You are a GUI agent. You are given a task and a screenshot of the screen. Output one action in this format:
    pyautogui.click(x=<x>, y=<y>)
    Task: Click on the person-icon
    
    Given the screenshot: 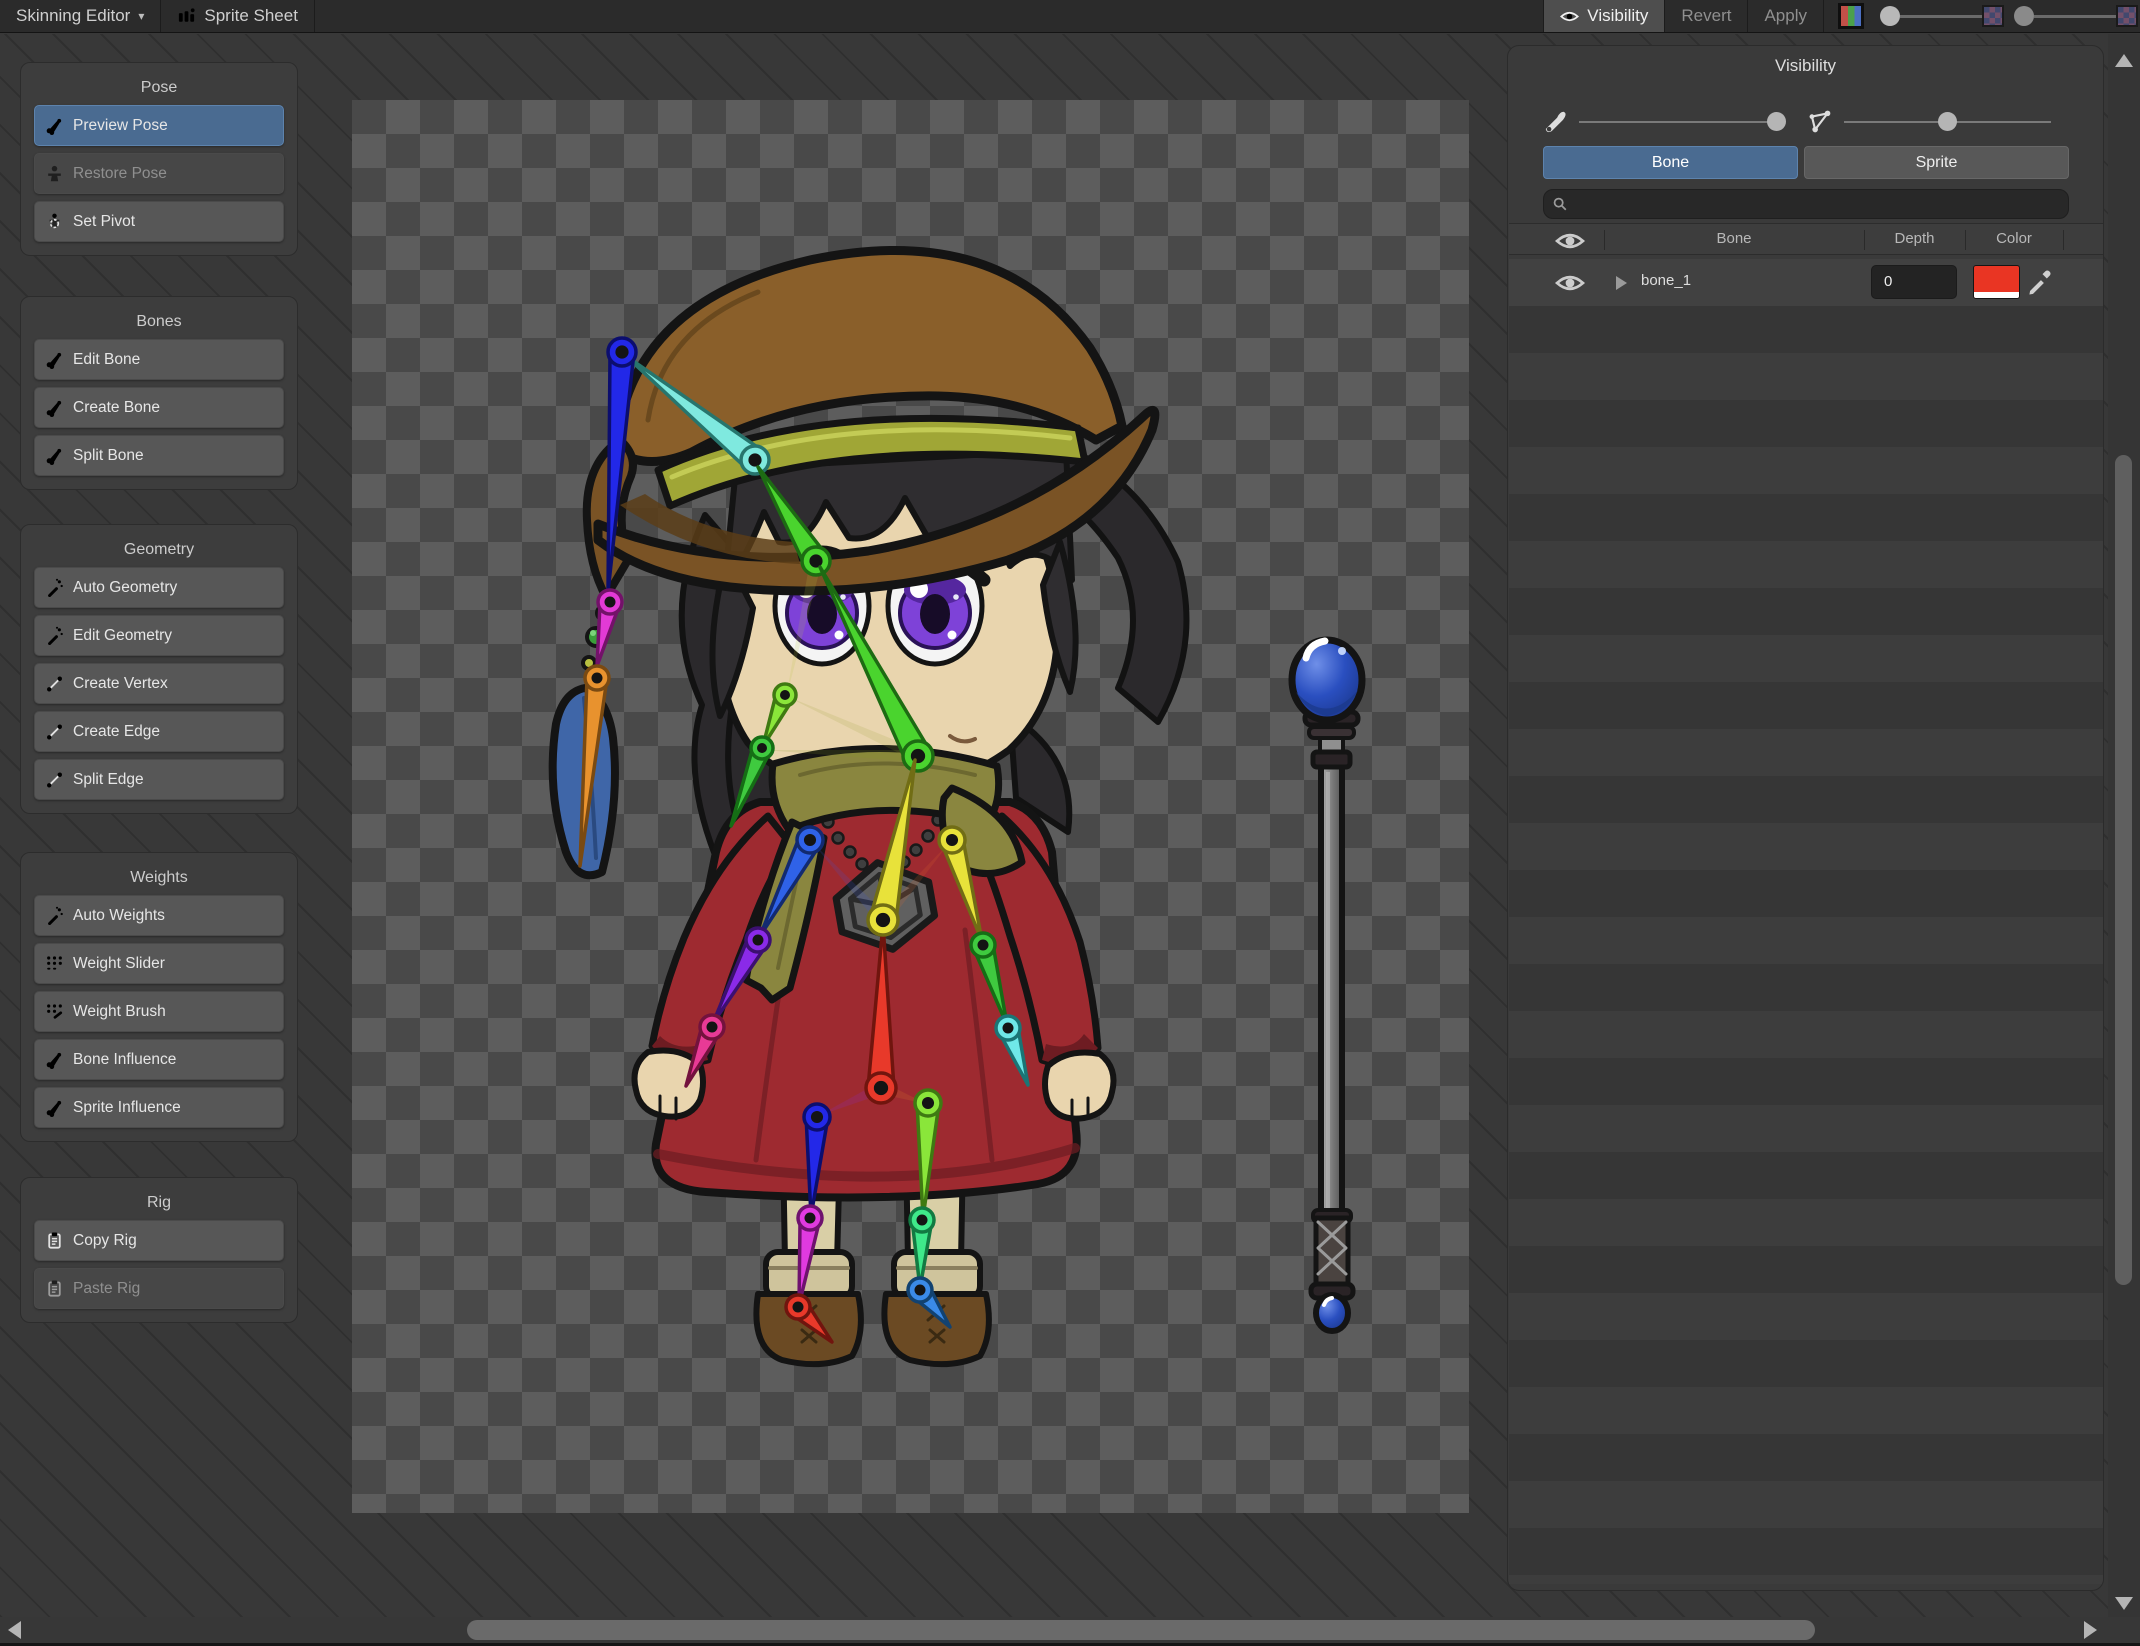 What is the action you would take?
    pyautogui.click(x=54, y=173)
    